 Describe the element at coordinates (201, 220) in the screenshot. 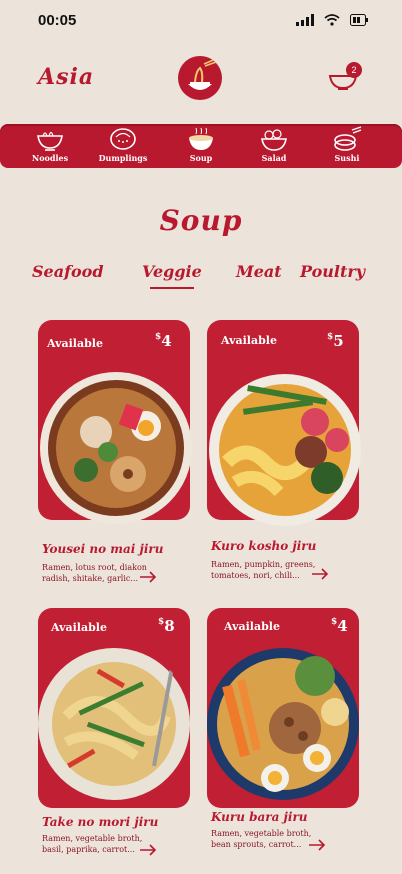

I see `section-title: Soup` at that location.